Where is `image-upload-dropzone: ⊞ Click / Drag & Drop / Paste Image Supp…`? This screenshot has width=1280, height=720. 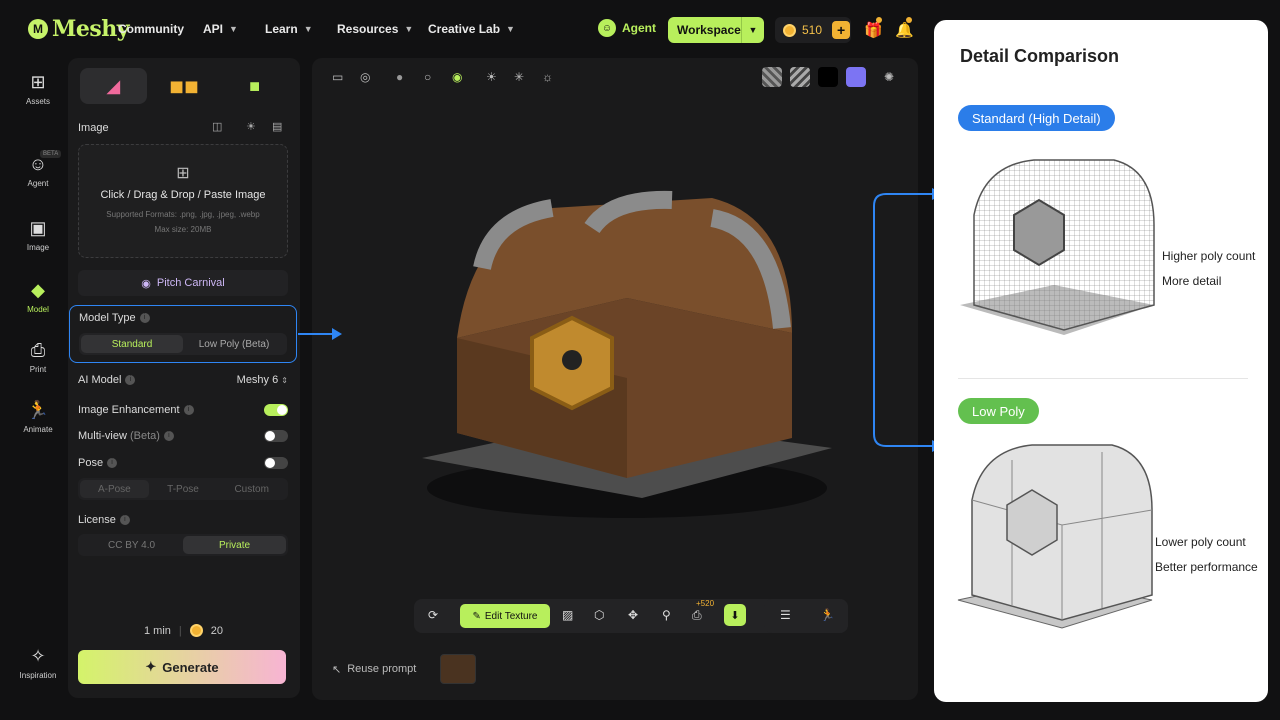 image-upload-dropzone: ⊞ Click / Drag & Drop / Paste Image Supp… is located at coordinates (183, 201).